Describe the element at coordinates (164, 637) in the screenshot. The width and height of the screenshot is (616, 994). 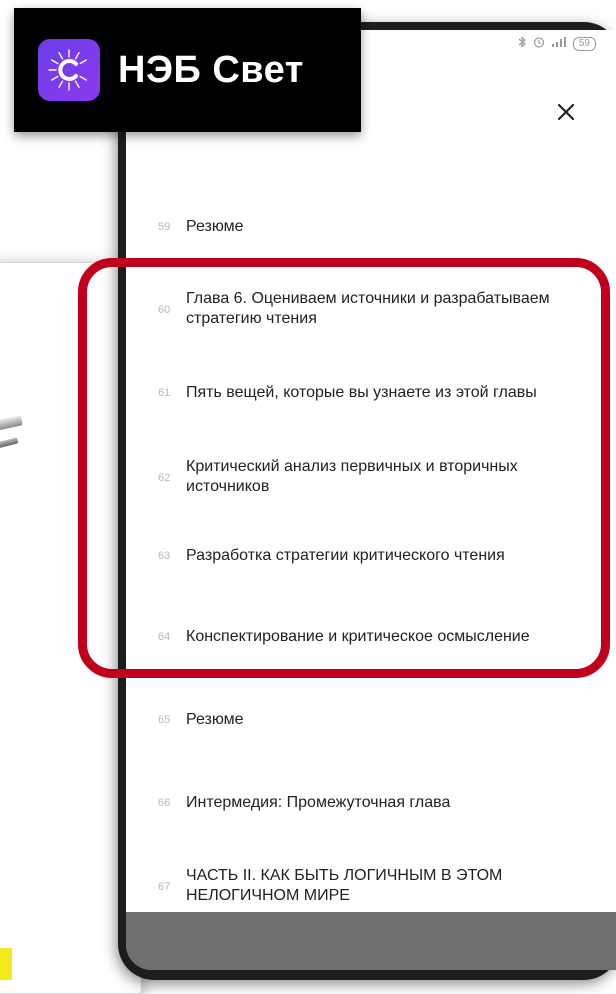
I see `toc-page-number: 64` at that location.